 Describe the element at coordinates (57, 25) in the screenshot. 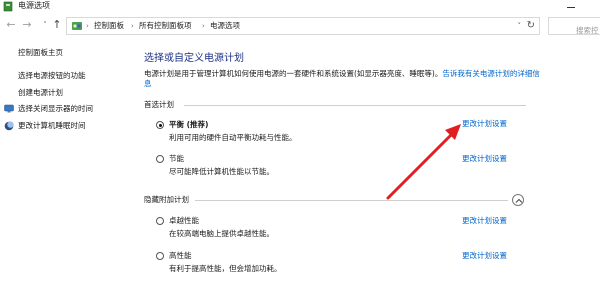

I see `up-arrow-icon: ↑` at that location.